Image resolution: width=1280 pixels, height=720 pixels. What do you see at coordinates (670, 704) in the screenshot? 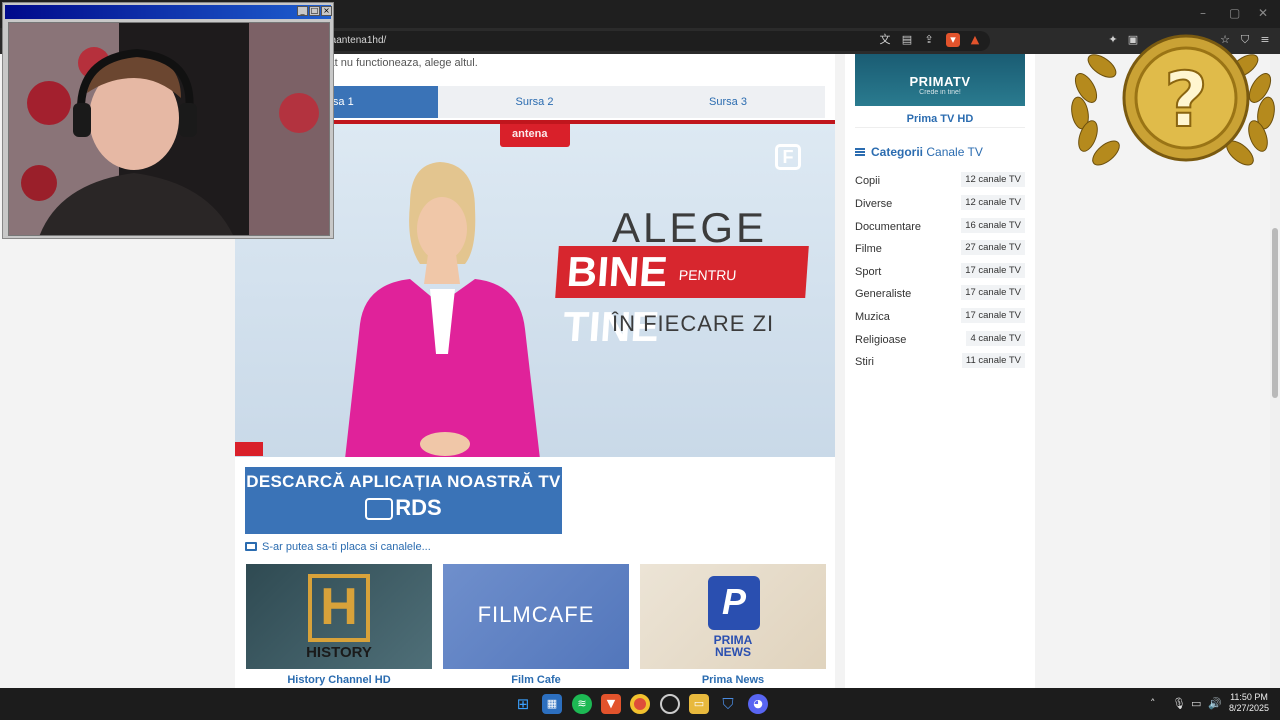
I see `obs-icon` at bounding box center [670, 704].